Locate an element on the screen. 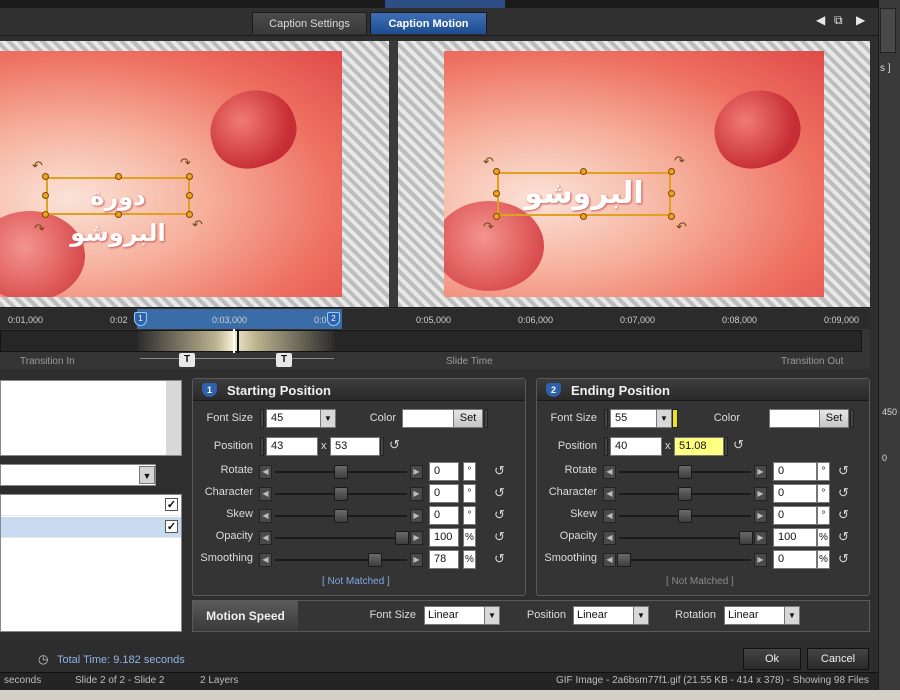  character-slider: ◀ ▶ is located at coordinates (685, 494).